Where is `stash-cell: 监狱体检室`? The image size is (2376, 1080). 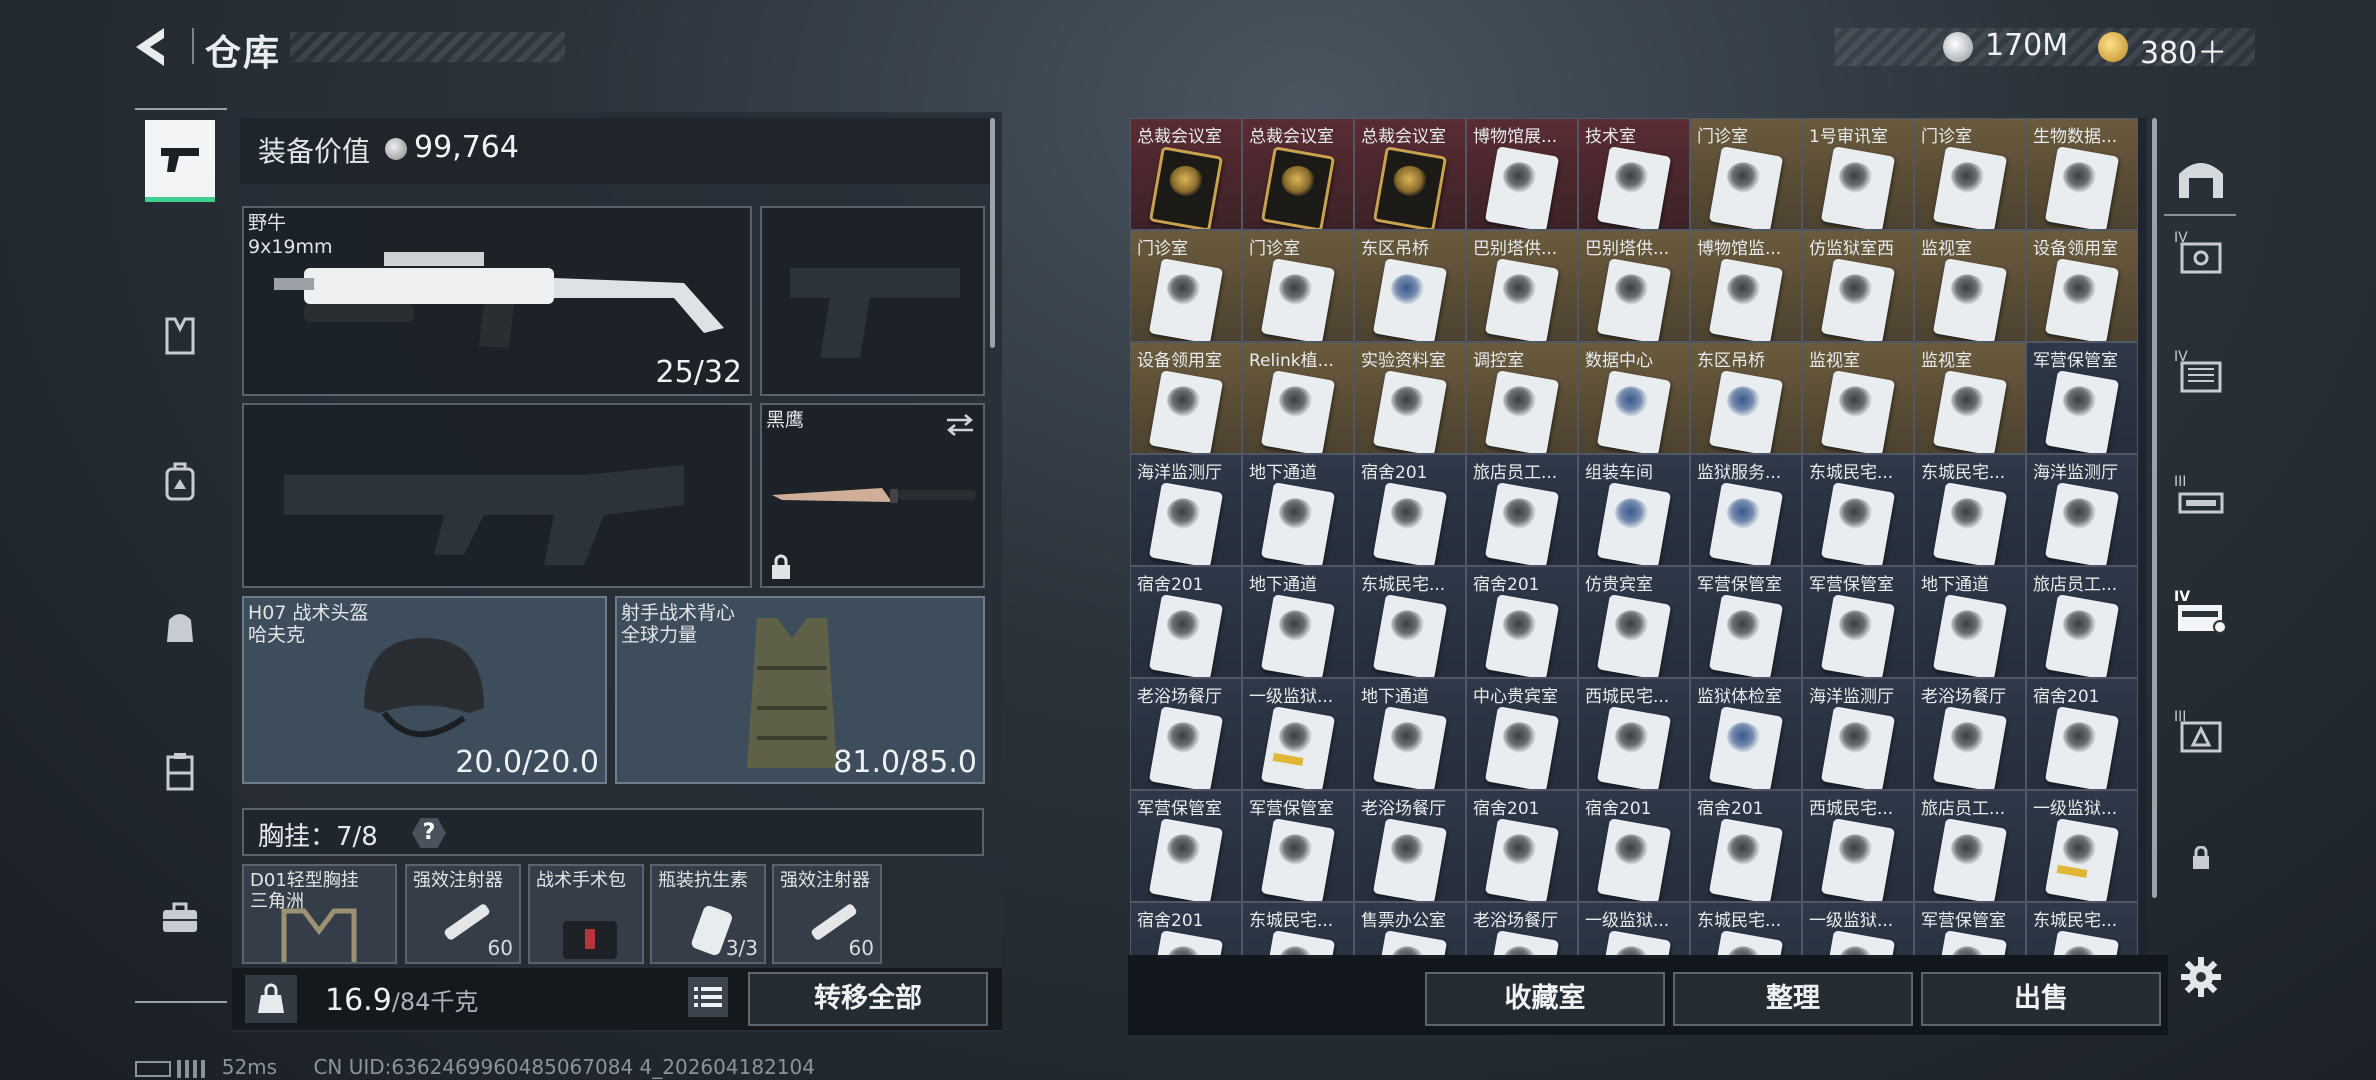 stash-cell: 监狱体检室 is located at coordinates (1746, 734).